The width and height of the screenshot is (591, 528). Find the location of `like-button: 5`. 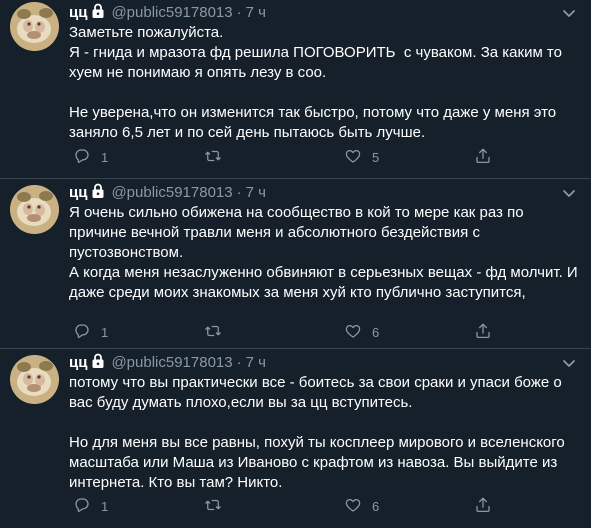

like-button: 5 is located at coordinates (361, 157).